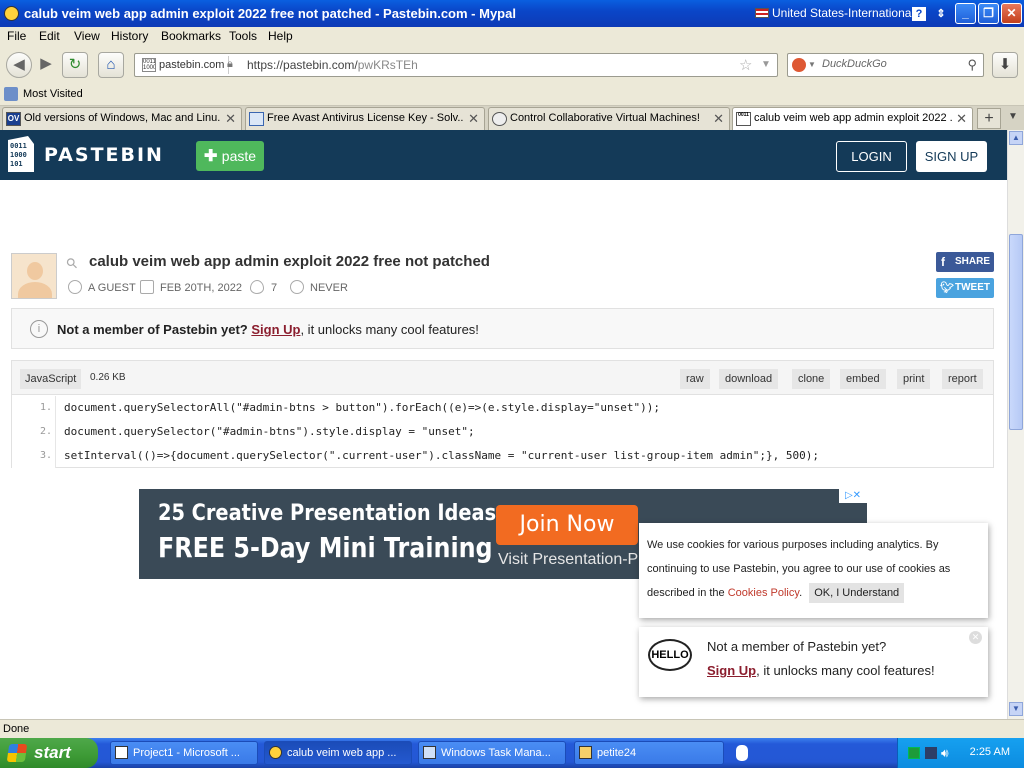 This screenshot has height=768, width=1024. Describe the element at coordinates (731, 670) in the screenshot. I see `signup-popup-link: Sign Up` at that location.